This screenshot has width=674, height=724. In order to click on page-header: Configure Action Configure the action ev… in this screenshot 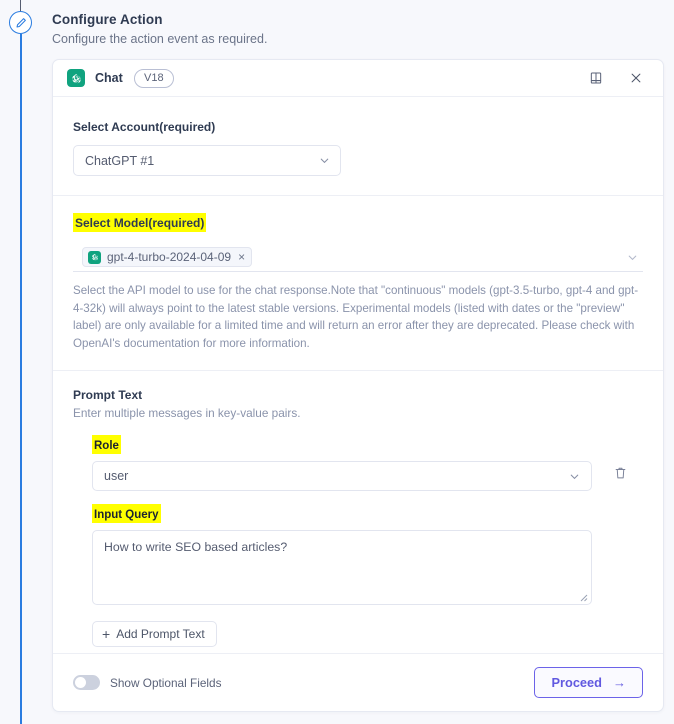, I will do `click(159, 29)`.